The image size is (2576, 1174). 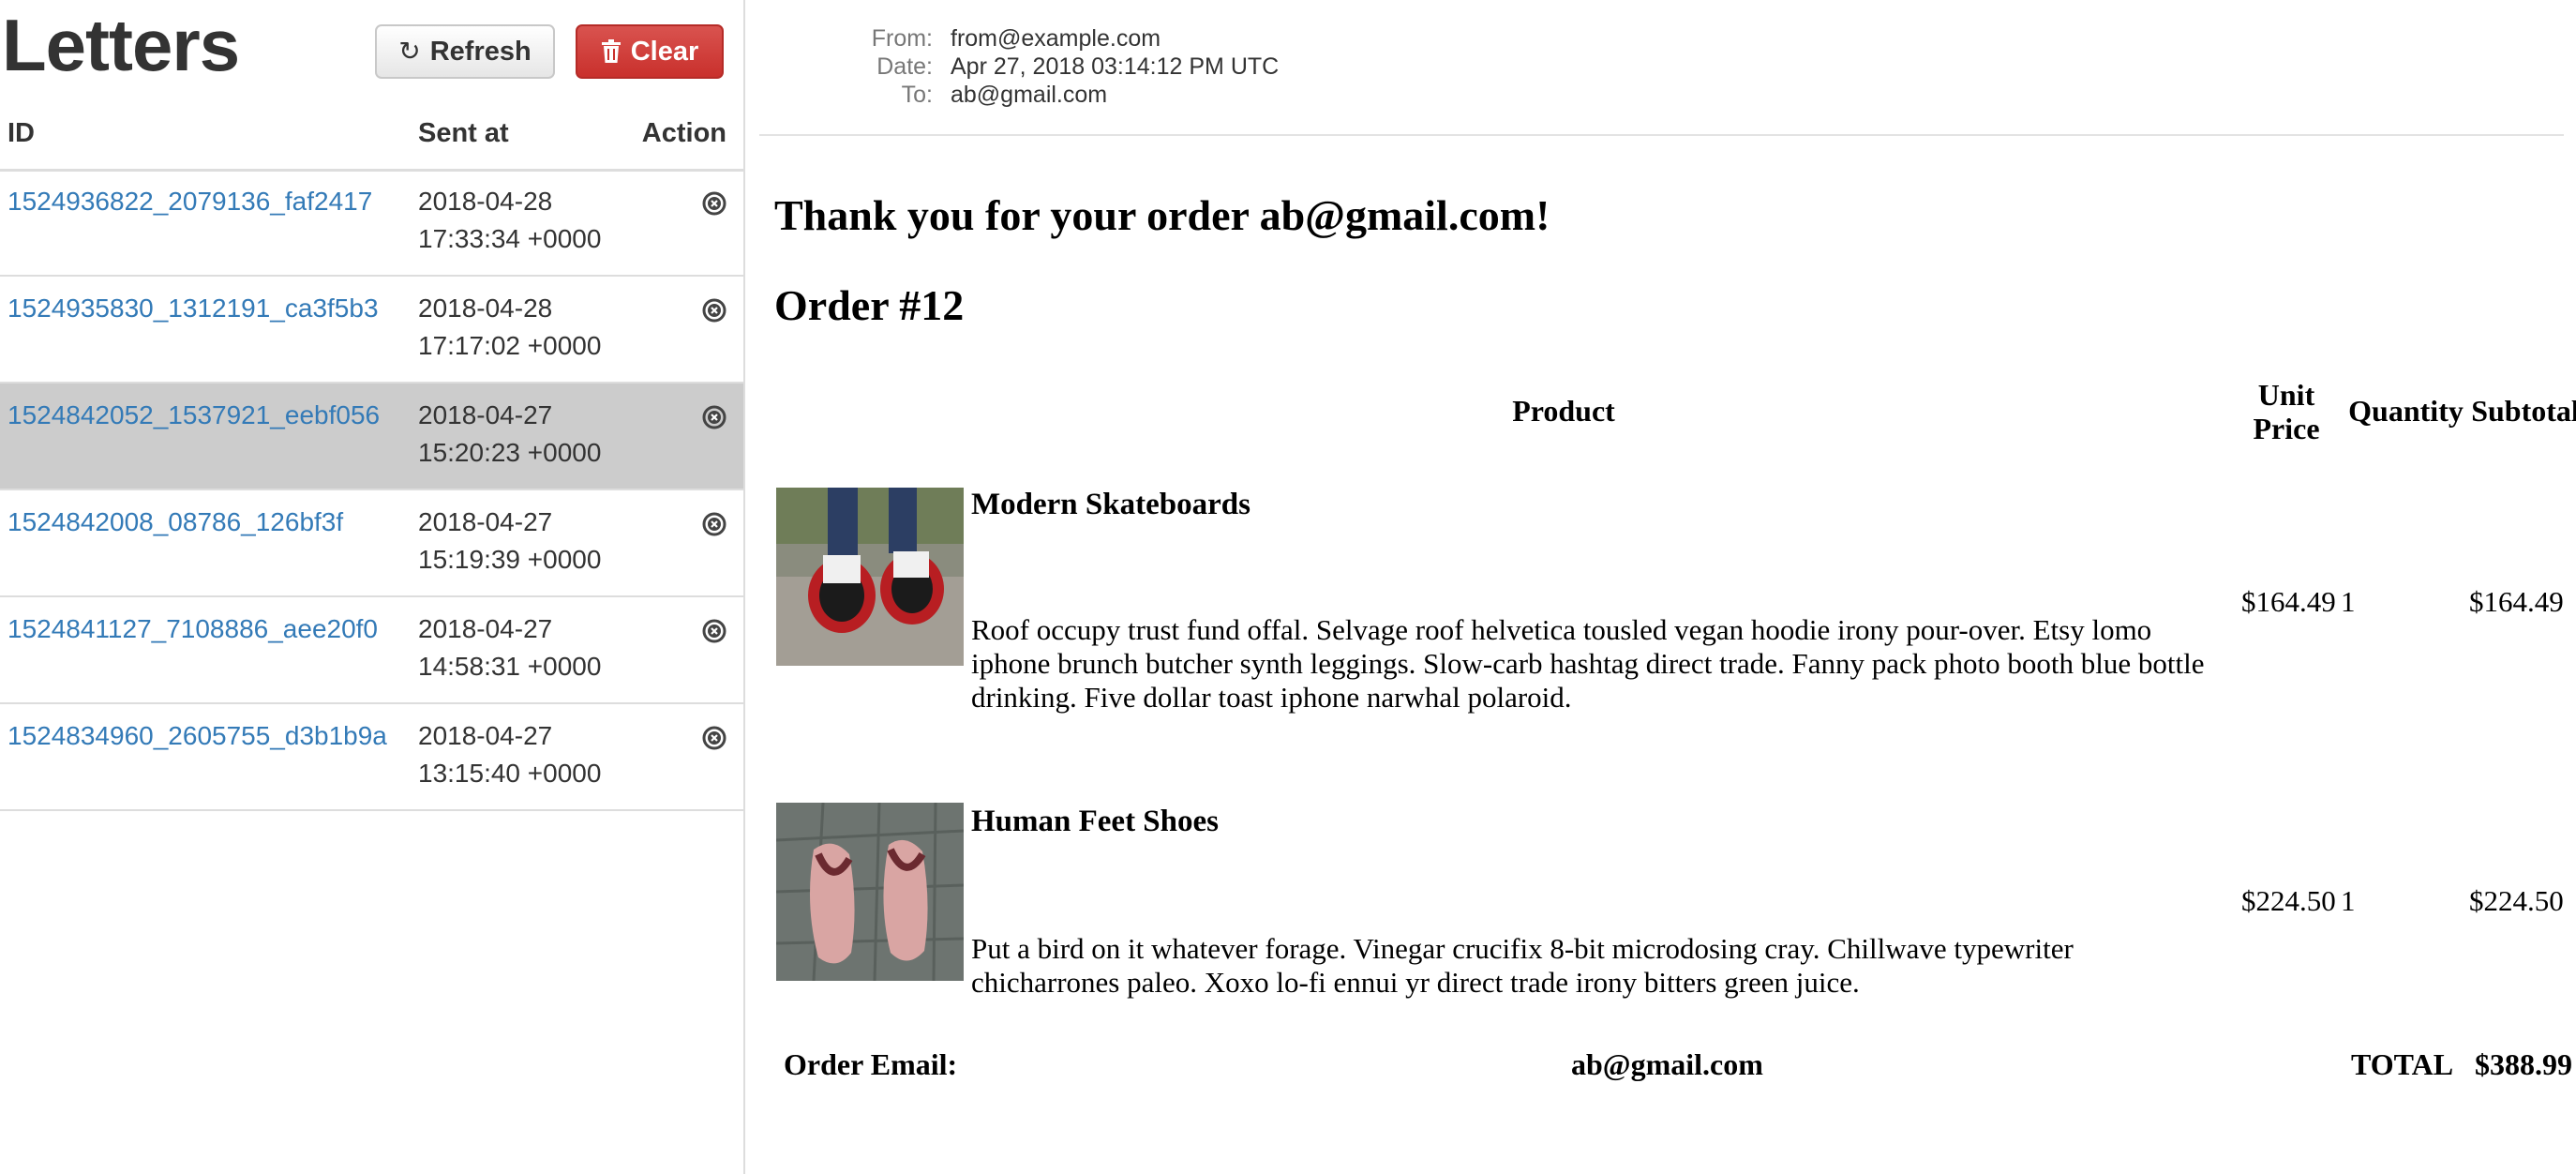 What do you see at coordinates (2288, 900) in the screenshot?
I see `unit-price: $224.50` at bounding box center [2288, 900].